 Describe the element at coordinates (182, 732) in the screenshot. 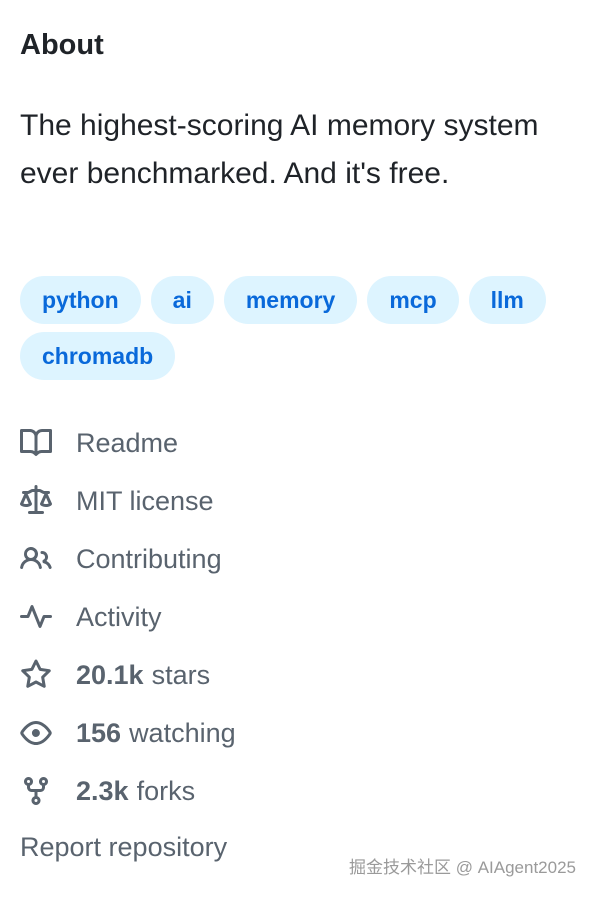

I see `watching-label: watching` at that location.